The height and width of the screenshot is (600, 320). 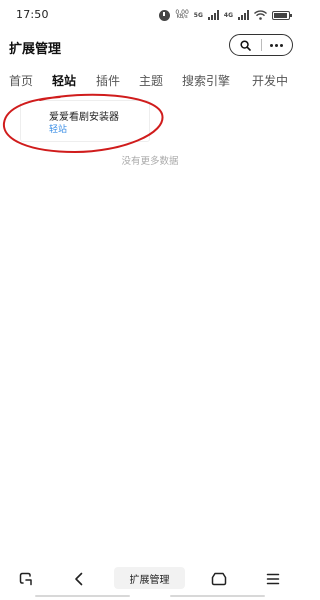 What do you see at coordinates (150, 15) in the screenshot?
I see `status-bar: 17:50 0.00 KB/s 5G 4G` at bounding box center [150, 15].